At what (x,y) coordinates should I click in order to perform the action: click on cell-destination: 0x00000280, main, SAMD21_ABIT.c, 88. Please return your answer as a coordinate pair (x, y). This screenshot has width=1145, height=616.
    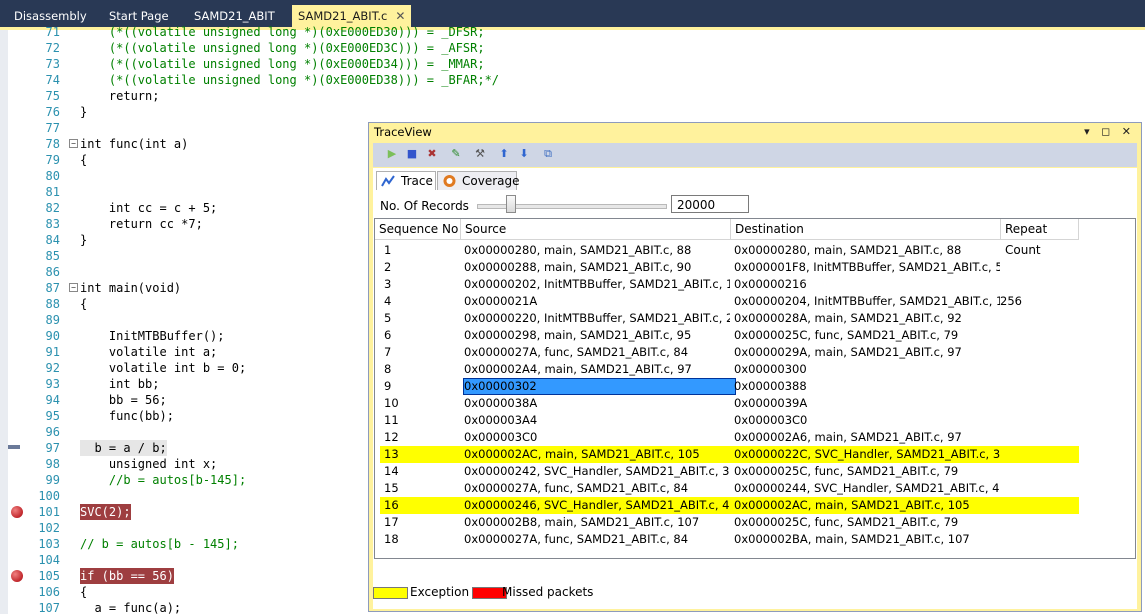
    Looking at the image, I should click on (867, 250).